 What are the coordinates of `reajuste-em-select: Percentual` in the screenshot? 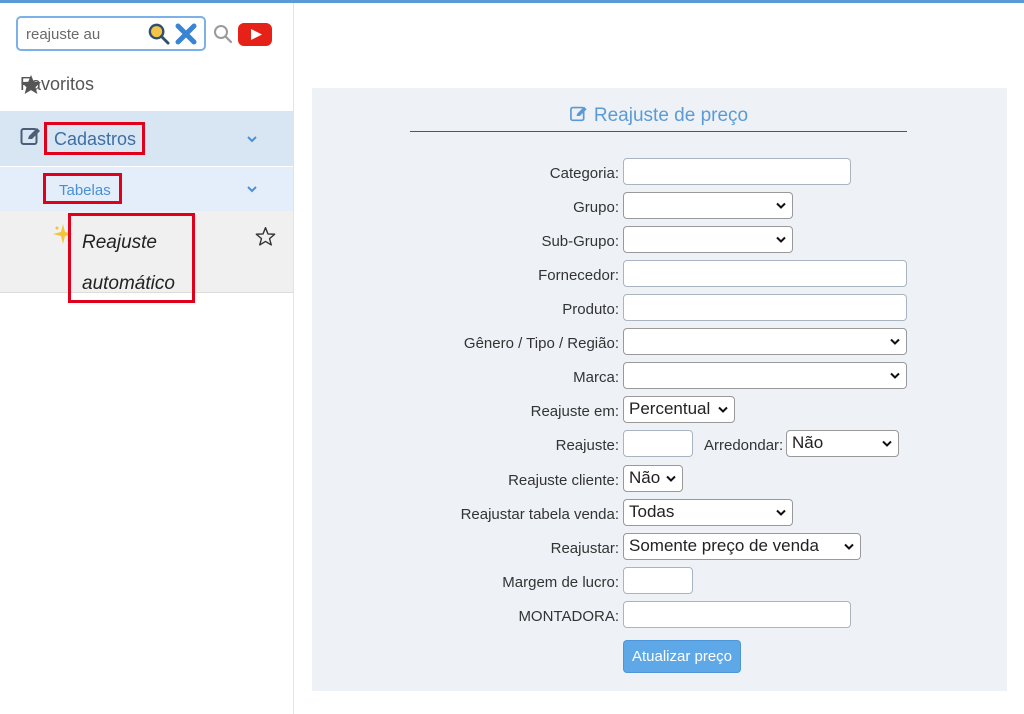 It's located at (679, 409).